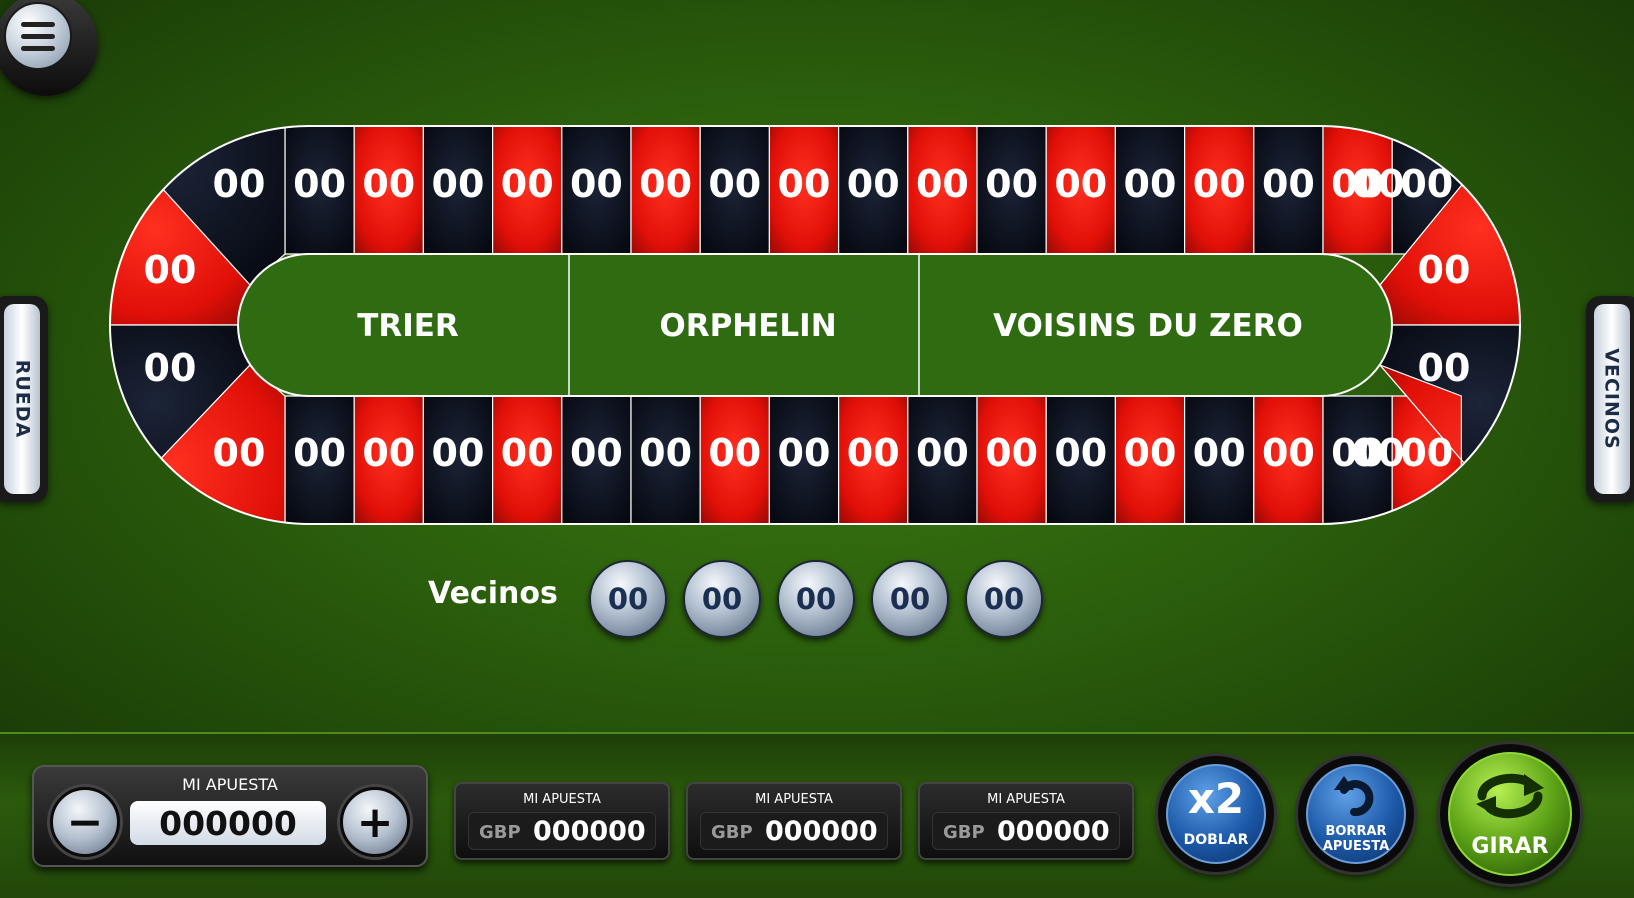  What do you see at coordinates (1354, 796) in the screenshot?
I see `undo-icon` at bounding box center [1354, 796].